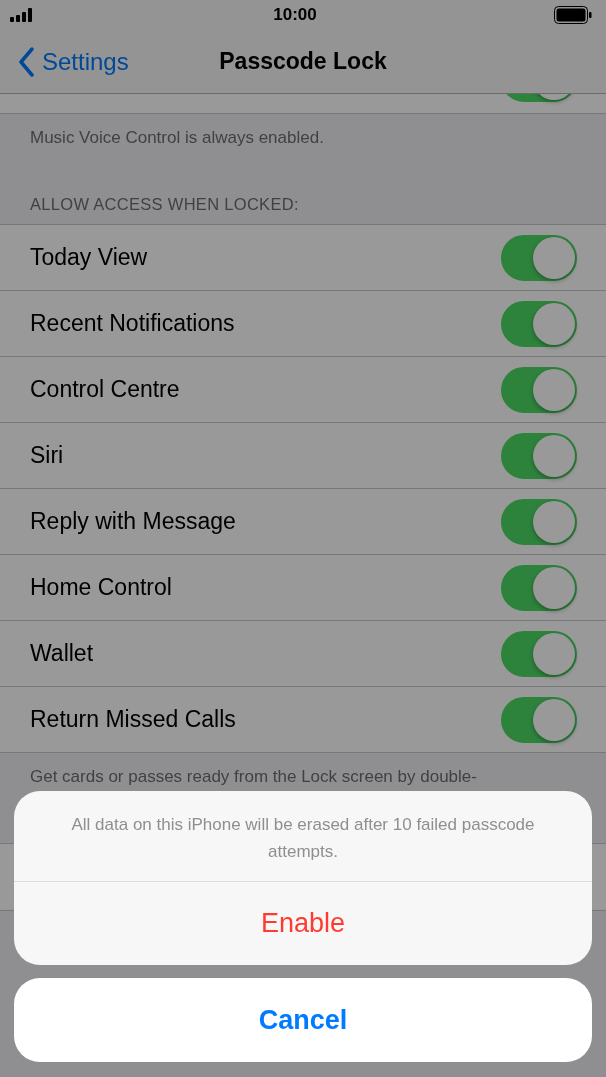 The height and width of the screenshot is (1077, 606). What do you see at coordinates (303, 588) in the screenshot?
I see `settings-row: Home Control` at bounding box center [303, 588].